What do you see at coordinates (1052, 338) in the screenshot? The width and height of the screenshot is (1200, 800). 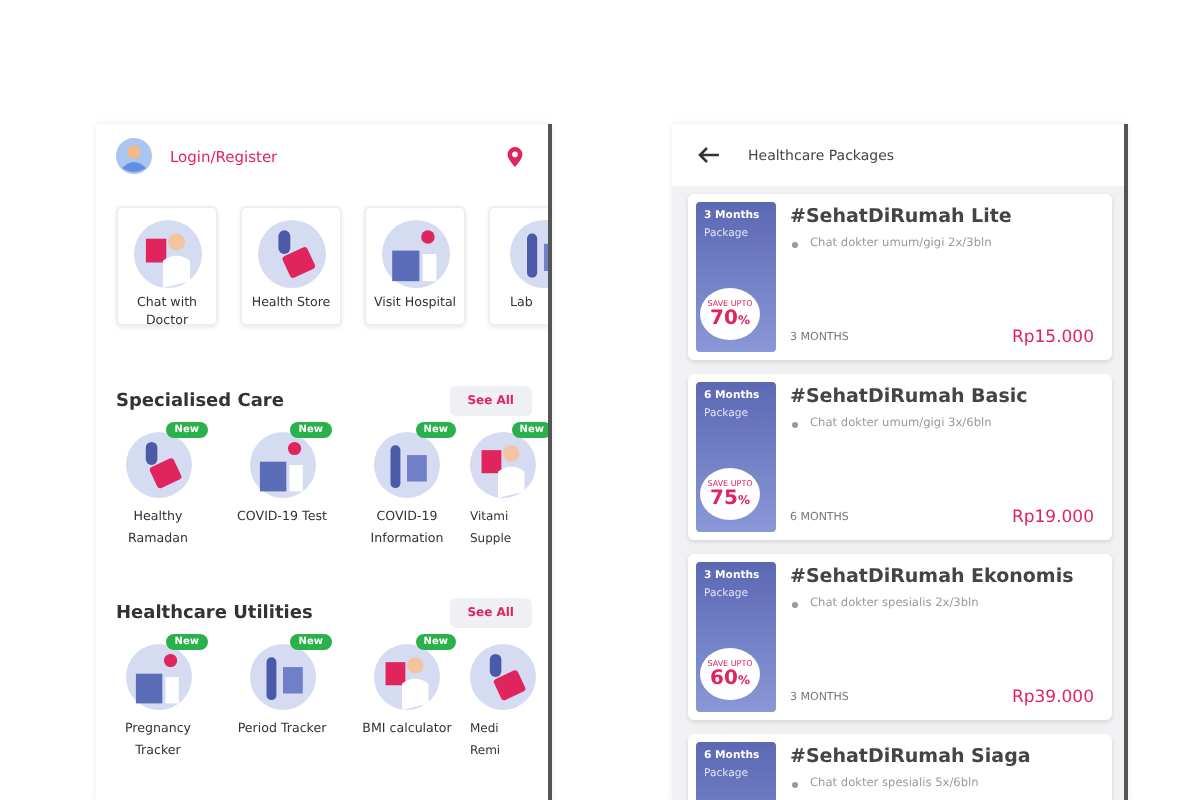 I see `price-label: Rp15.000` at bounding box center [1052, 338].